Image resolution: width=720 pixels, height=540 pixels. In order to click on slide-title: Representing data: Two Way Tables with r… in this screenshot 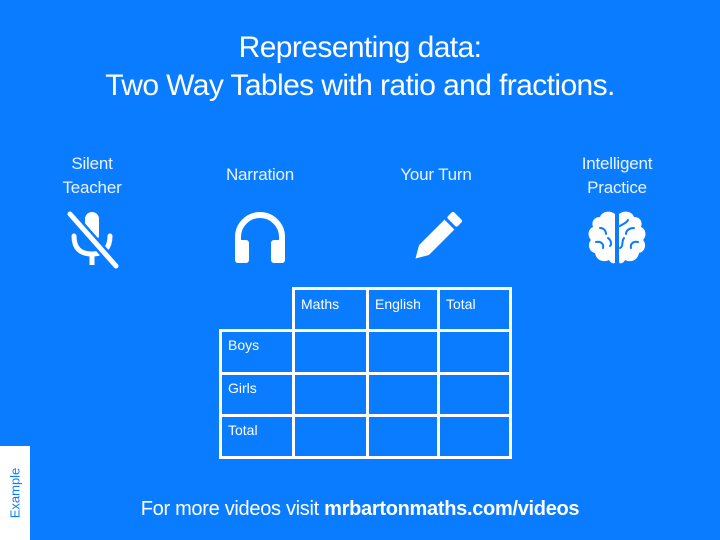, I will do `click(360, 67)`.